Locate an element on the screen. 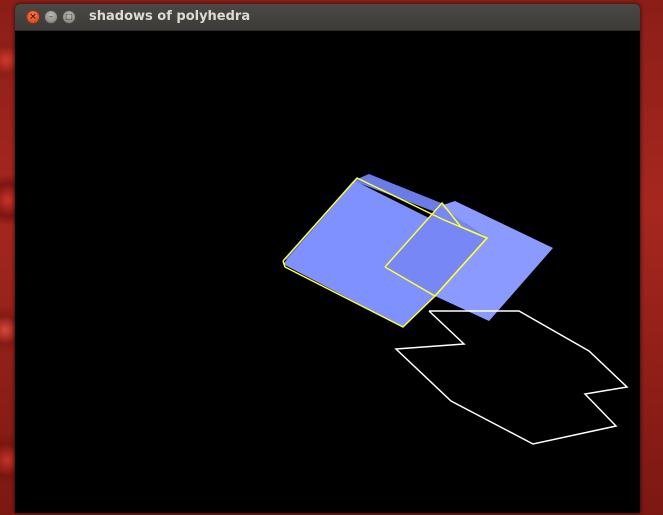 This screenshot has width=663, height=515. minimize-icon: – is located at coordinates (51, 16).